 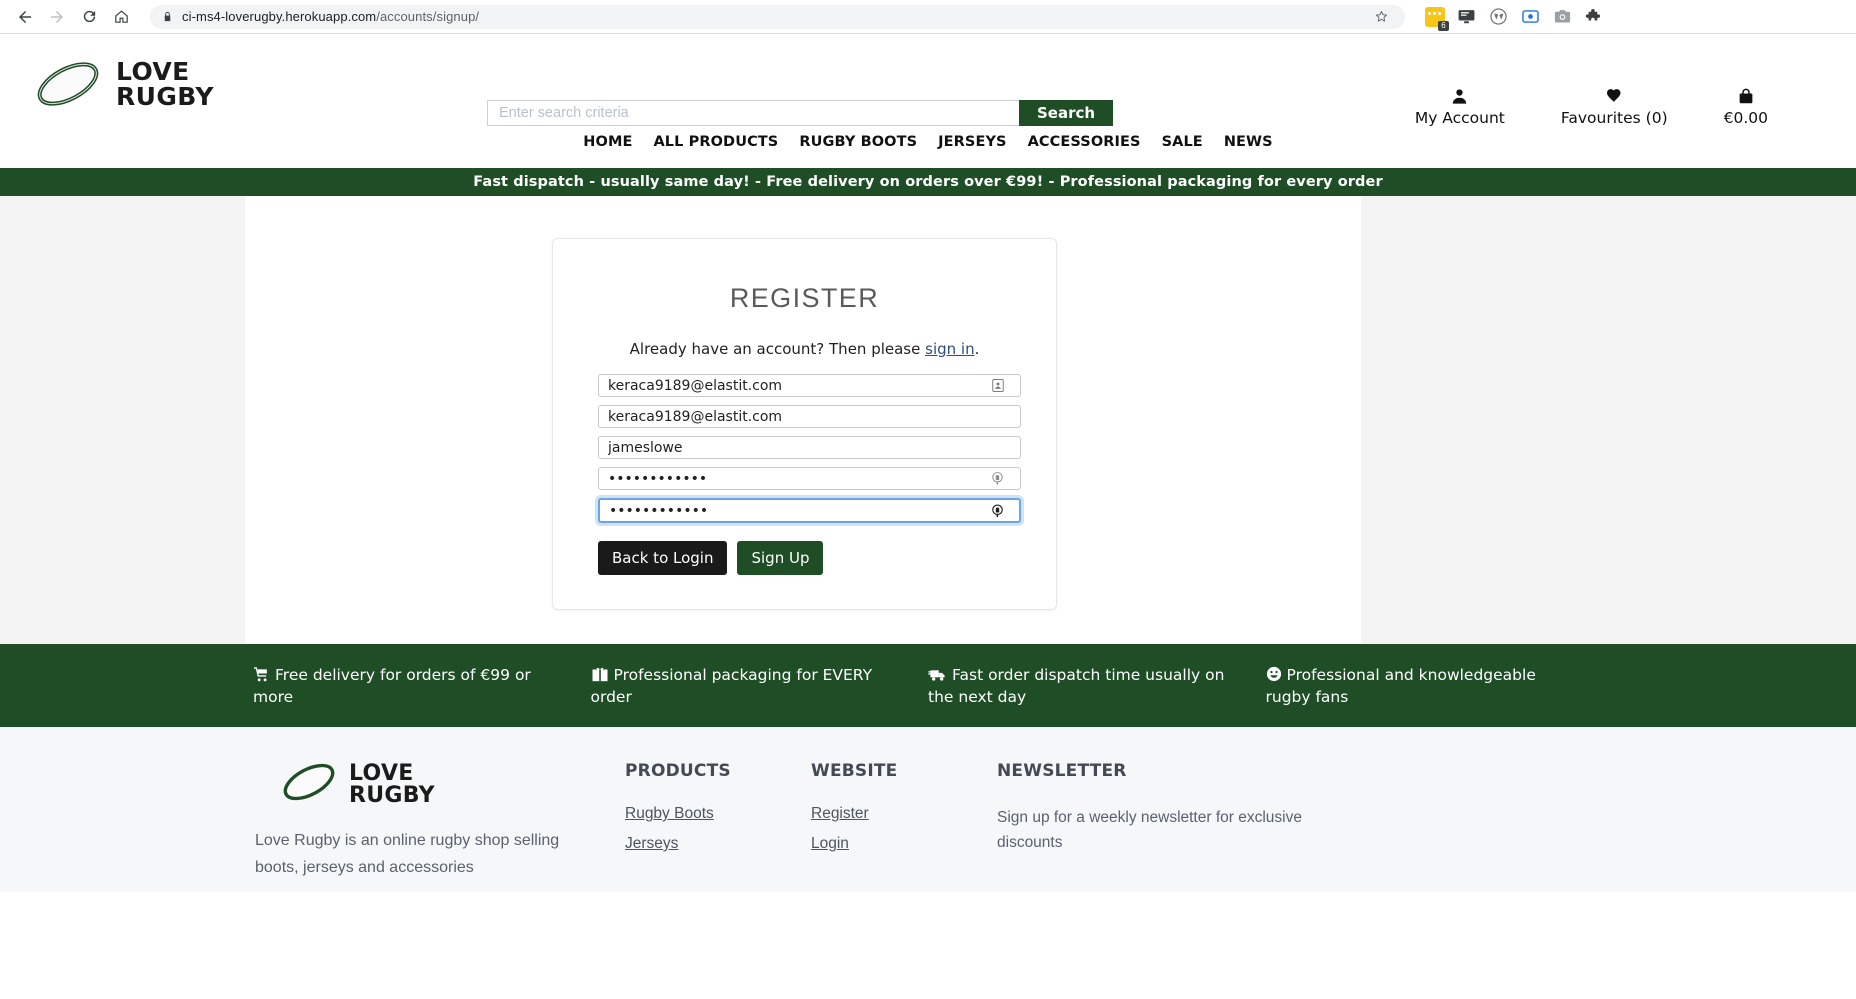 I want to click on password-confirm-field, so click(x=809, y=510).